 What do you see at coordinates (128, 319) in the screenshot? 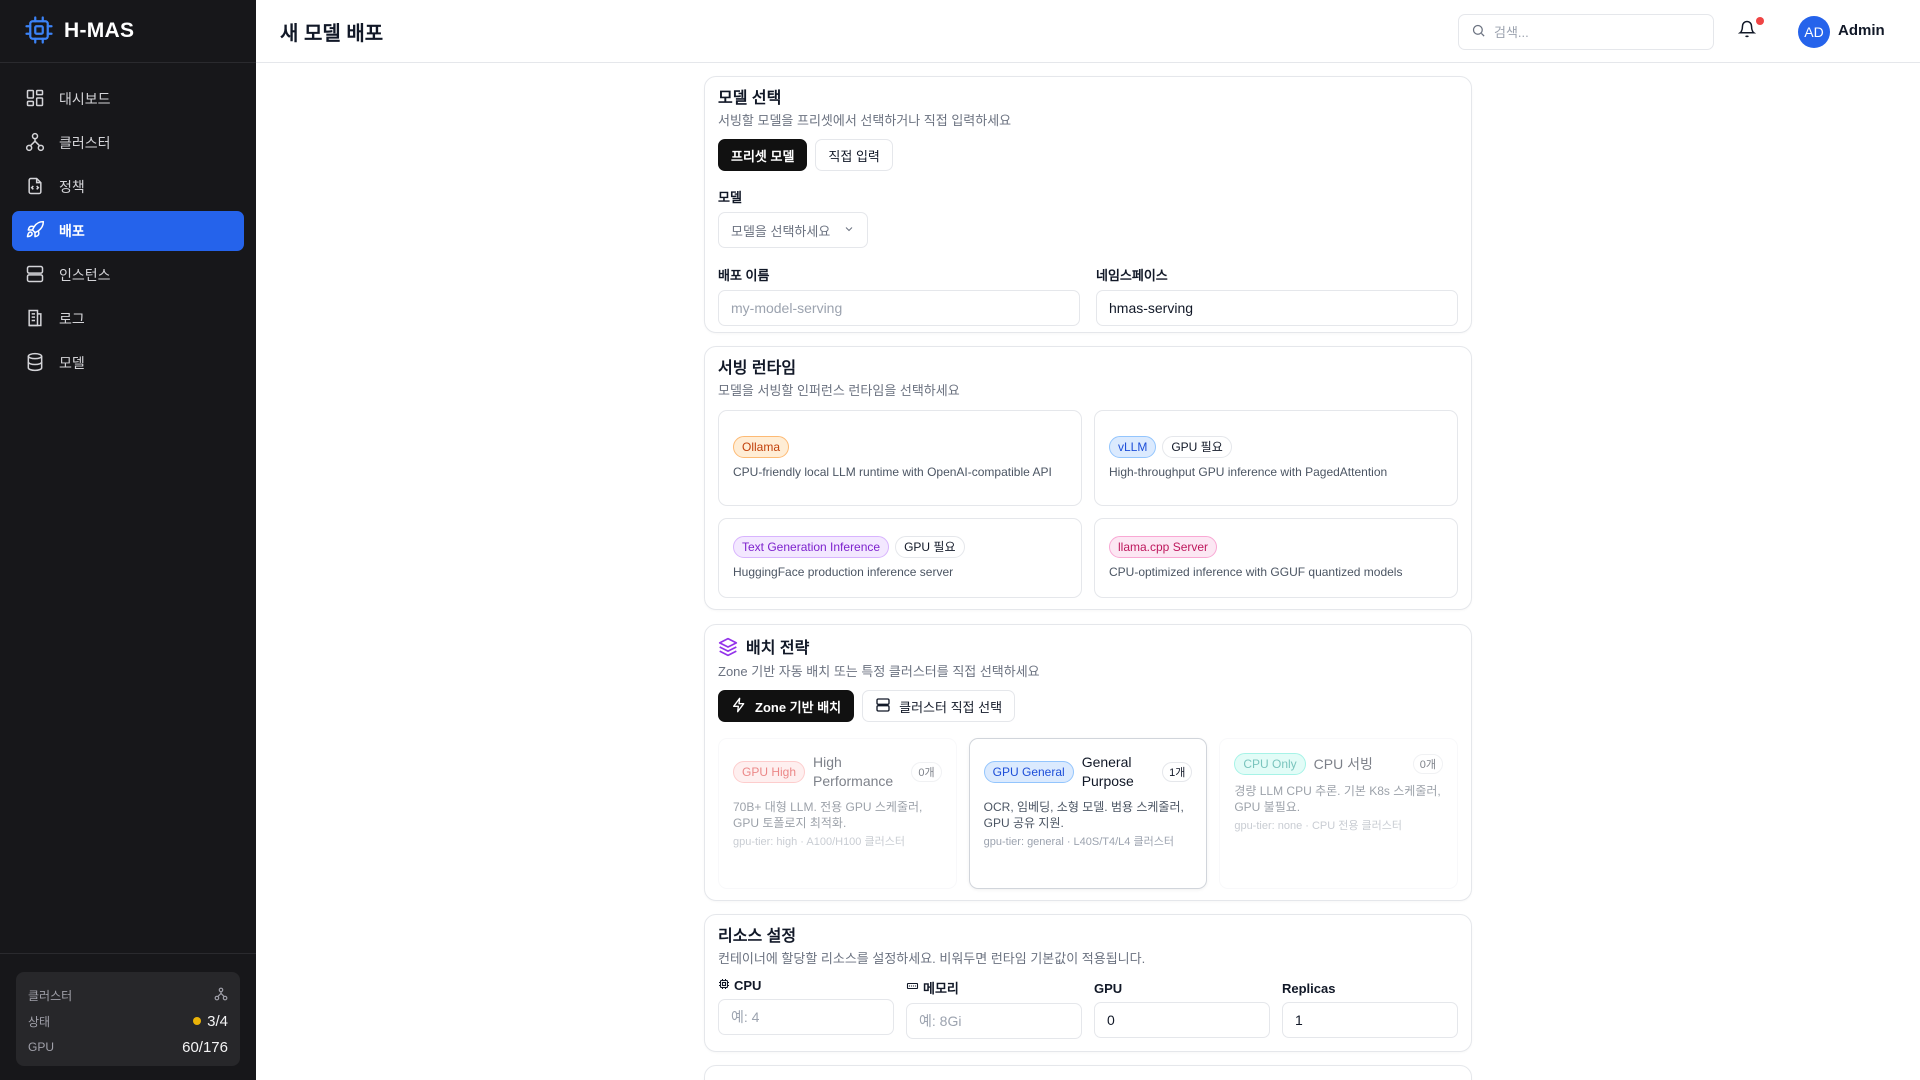
I see `sidebar-item-log: 로그` at bounding box center [128, 319].